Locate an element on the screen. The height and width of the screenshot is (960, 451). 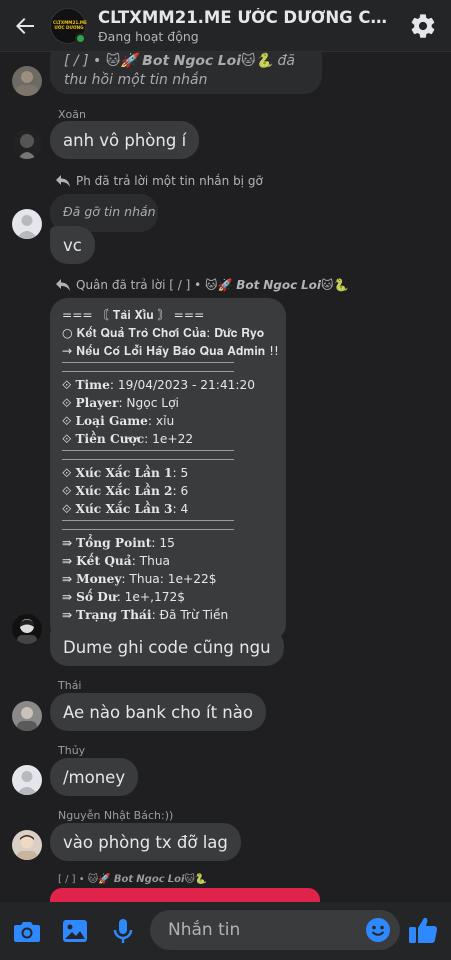
quoted-line-1: [ / ] • 🐱🚀 𝘽𝙤𝙩 𝙉𝙜𝙤𝙘 𝙇𝙤𝙞🐱🐍 đã is located at coordinates (179, 61).